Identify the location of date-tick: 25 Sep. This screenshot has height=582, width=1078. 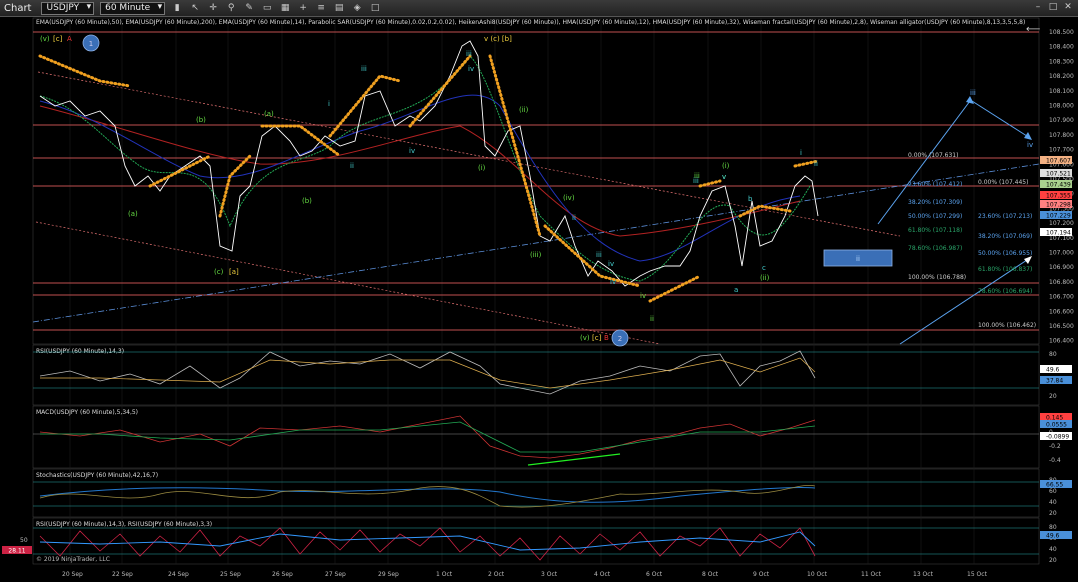
(230, 574).